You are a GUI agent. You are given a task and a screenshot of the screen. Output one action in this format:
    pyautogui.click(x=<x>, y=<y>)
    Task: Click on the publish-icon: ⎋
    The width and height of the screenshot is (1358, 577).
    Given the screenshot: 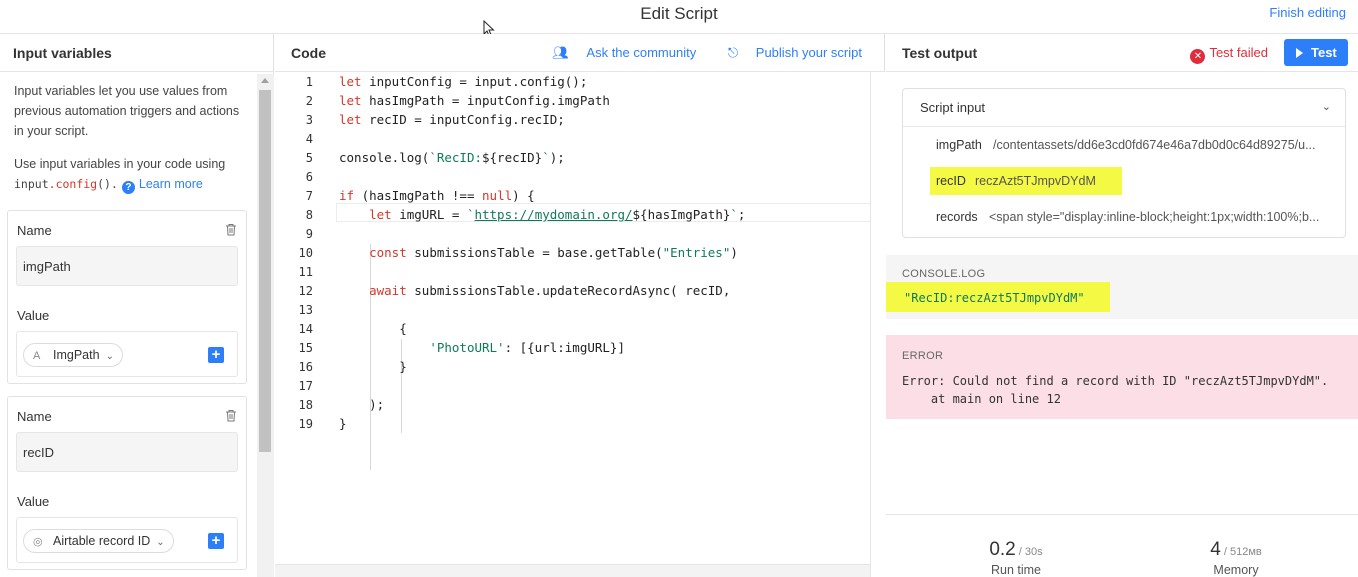 What is the action you would take?
    pyautogui.click(x=733, y=52)
    